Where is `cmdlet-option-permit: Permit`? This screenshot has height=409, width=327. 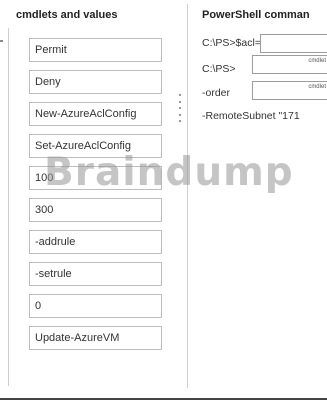 cmdlet-option-permit: Permit is located at coordinates (95, 50).